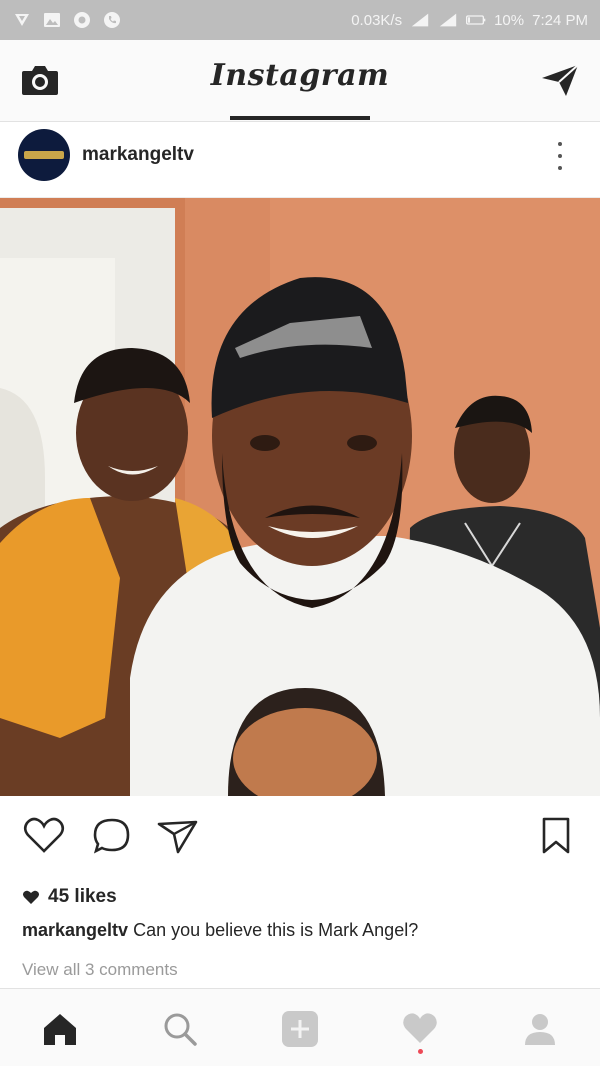  What do you see at coordinates (100, 970) in the screenshot?
I see `view-comments-link: View all 3 comments` at bounding box center [100, 970].